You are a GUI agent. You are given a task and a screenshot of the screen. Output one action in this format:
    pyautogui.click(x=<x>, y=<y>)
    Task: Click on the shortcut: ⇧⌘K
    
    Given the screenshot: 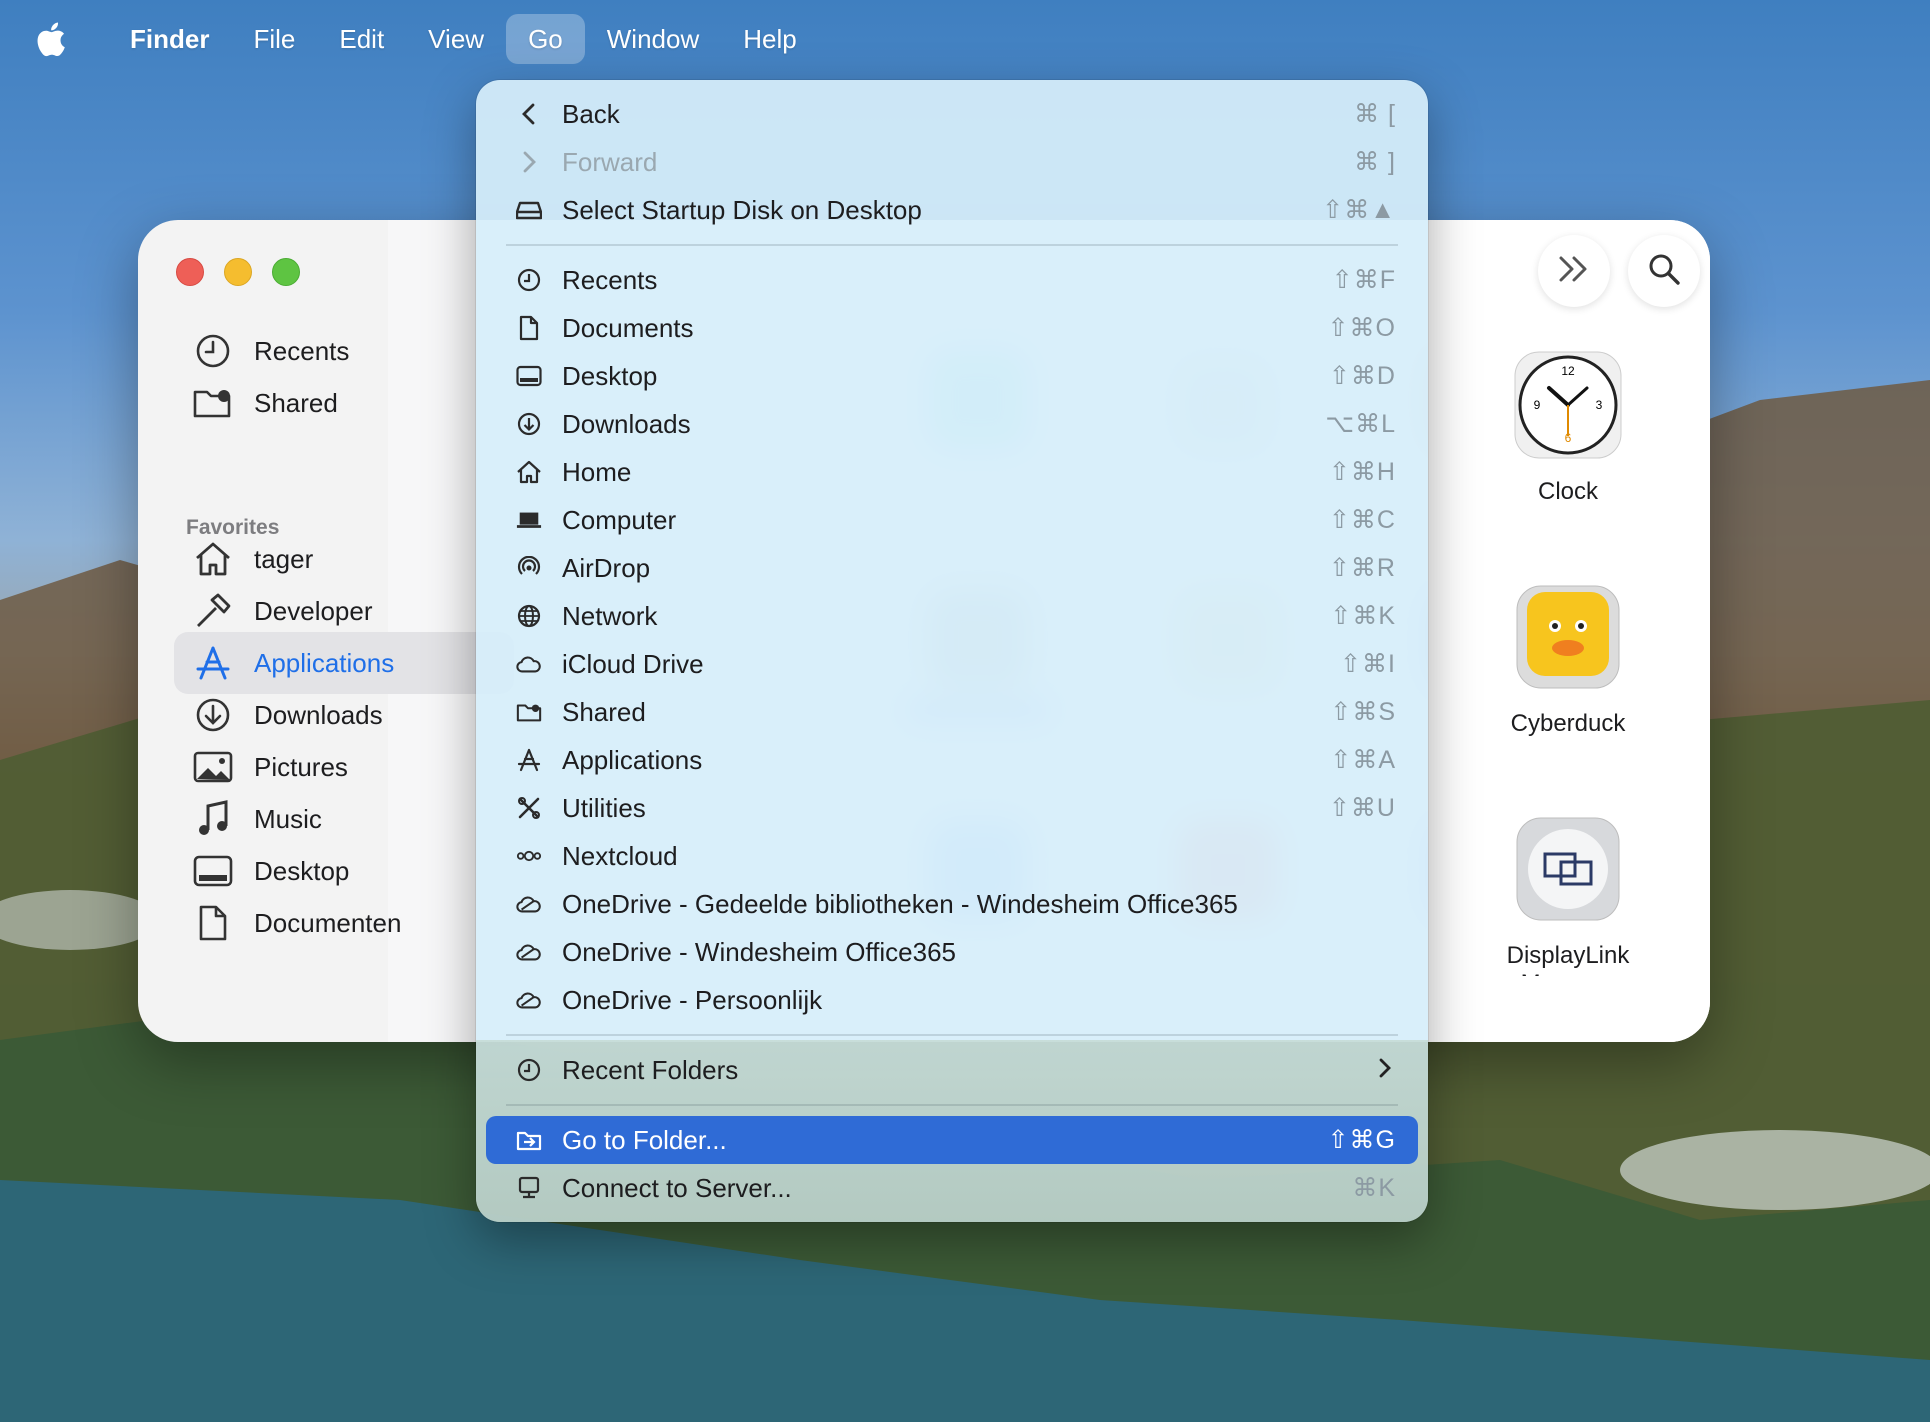 What is the action you would take?
    pyautogui.click(x=1363, y=616)
    